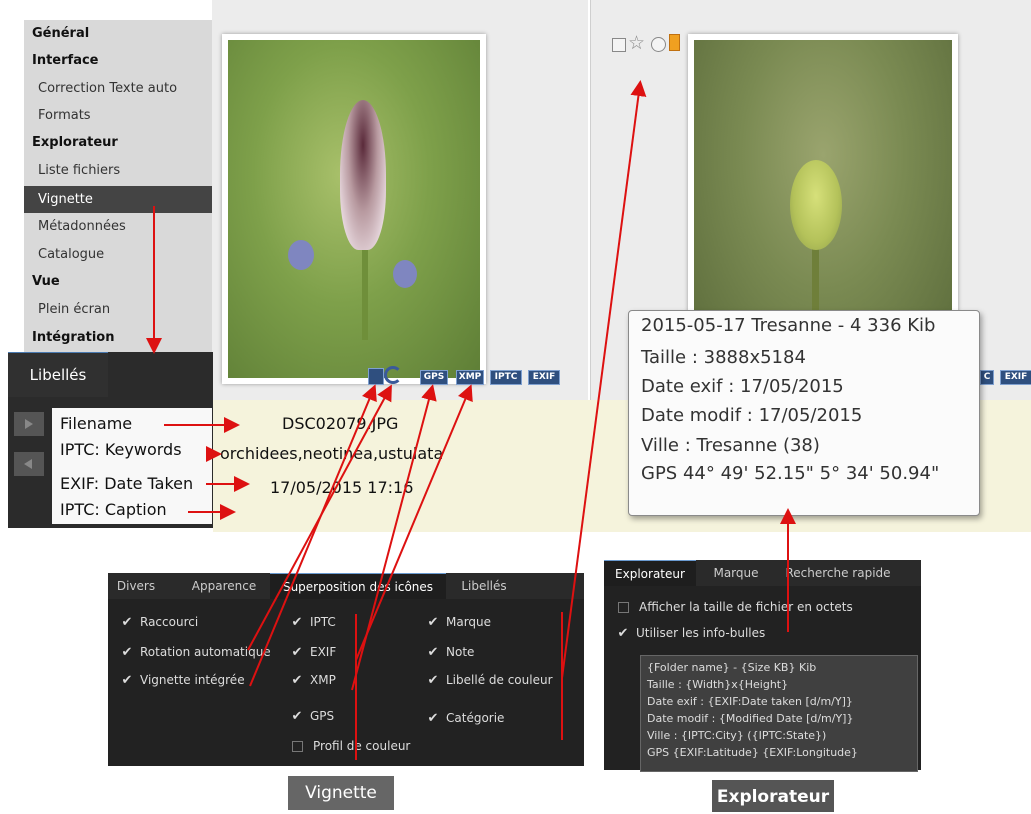 The image size is (1031, 814). Describe the element at coordinates (323, 680) in the screenshot. I see `option-label: XMP` at that location.